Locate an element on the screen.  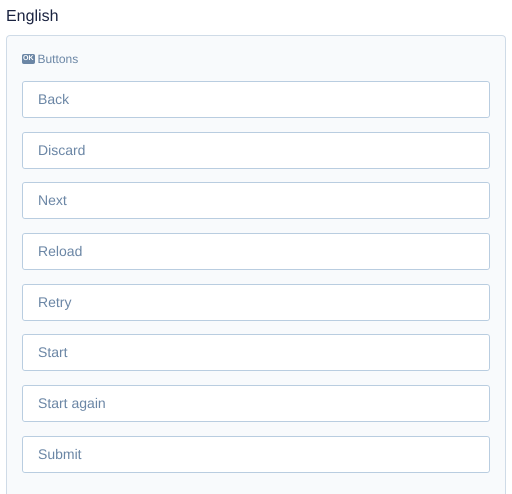
option-button: Back is located at coordinates (256, 99).